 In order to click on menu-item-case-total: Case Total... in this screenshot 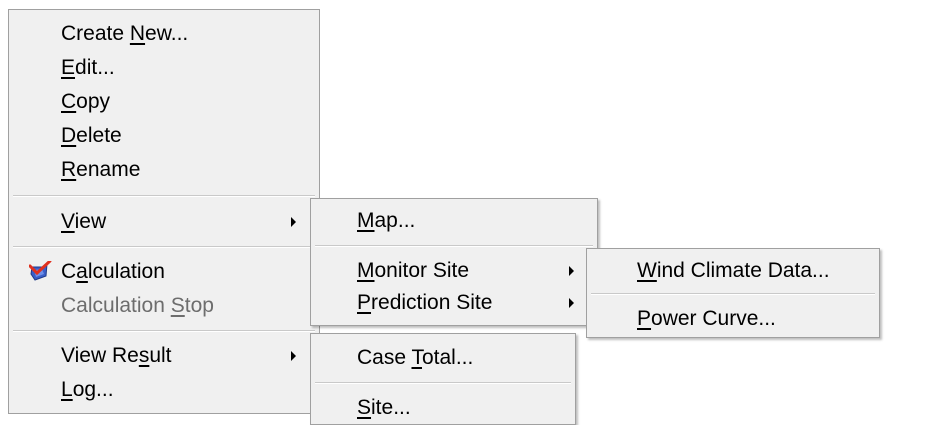, I will do `click(443, 358)`.